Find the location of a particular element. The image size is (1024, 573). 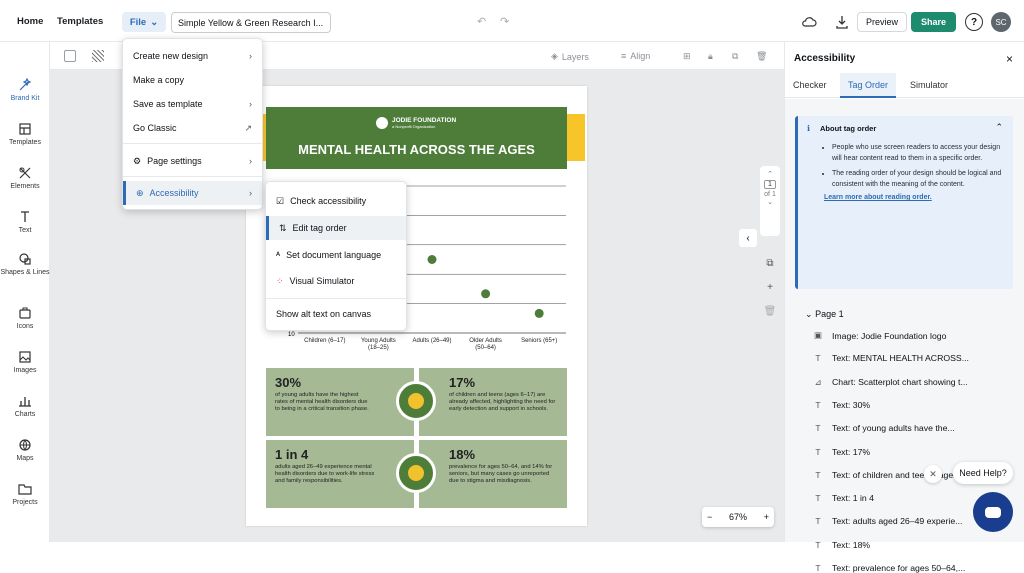

menu-label: Edit tag order is located at coordinates (319, 228).